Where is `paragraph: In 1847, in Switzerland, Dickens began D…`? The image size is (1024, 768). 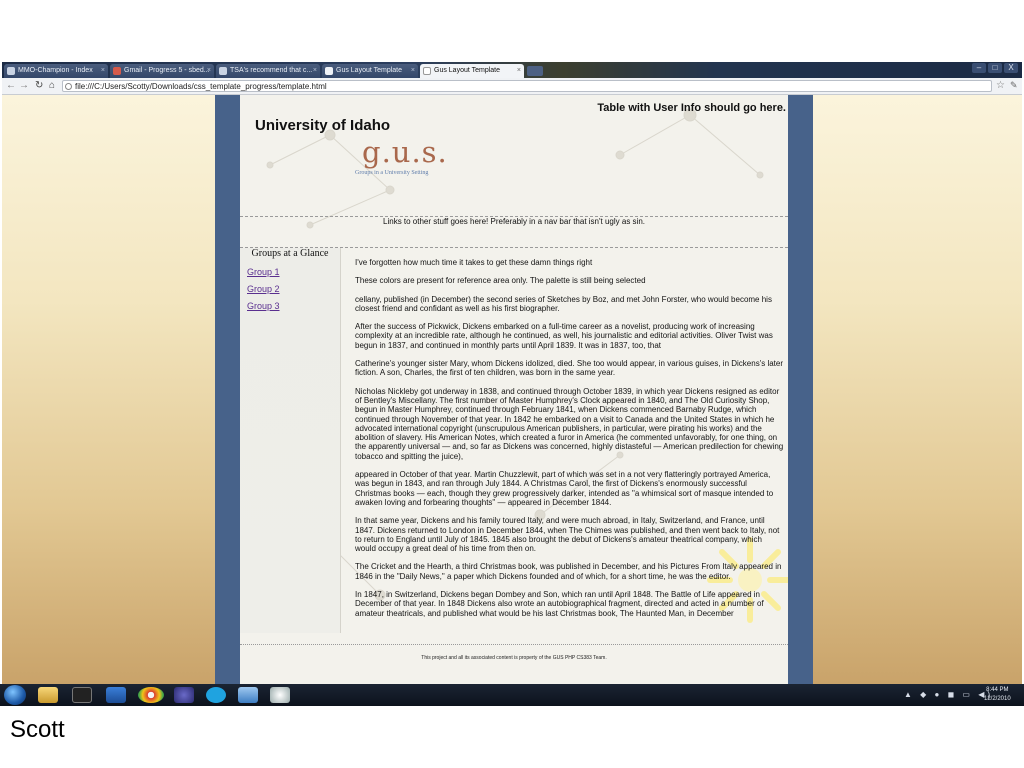 paragraph: In 1847, in Switzerland, Dickens began D… is located at coordinates (559, 604).